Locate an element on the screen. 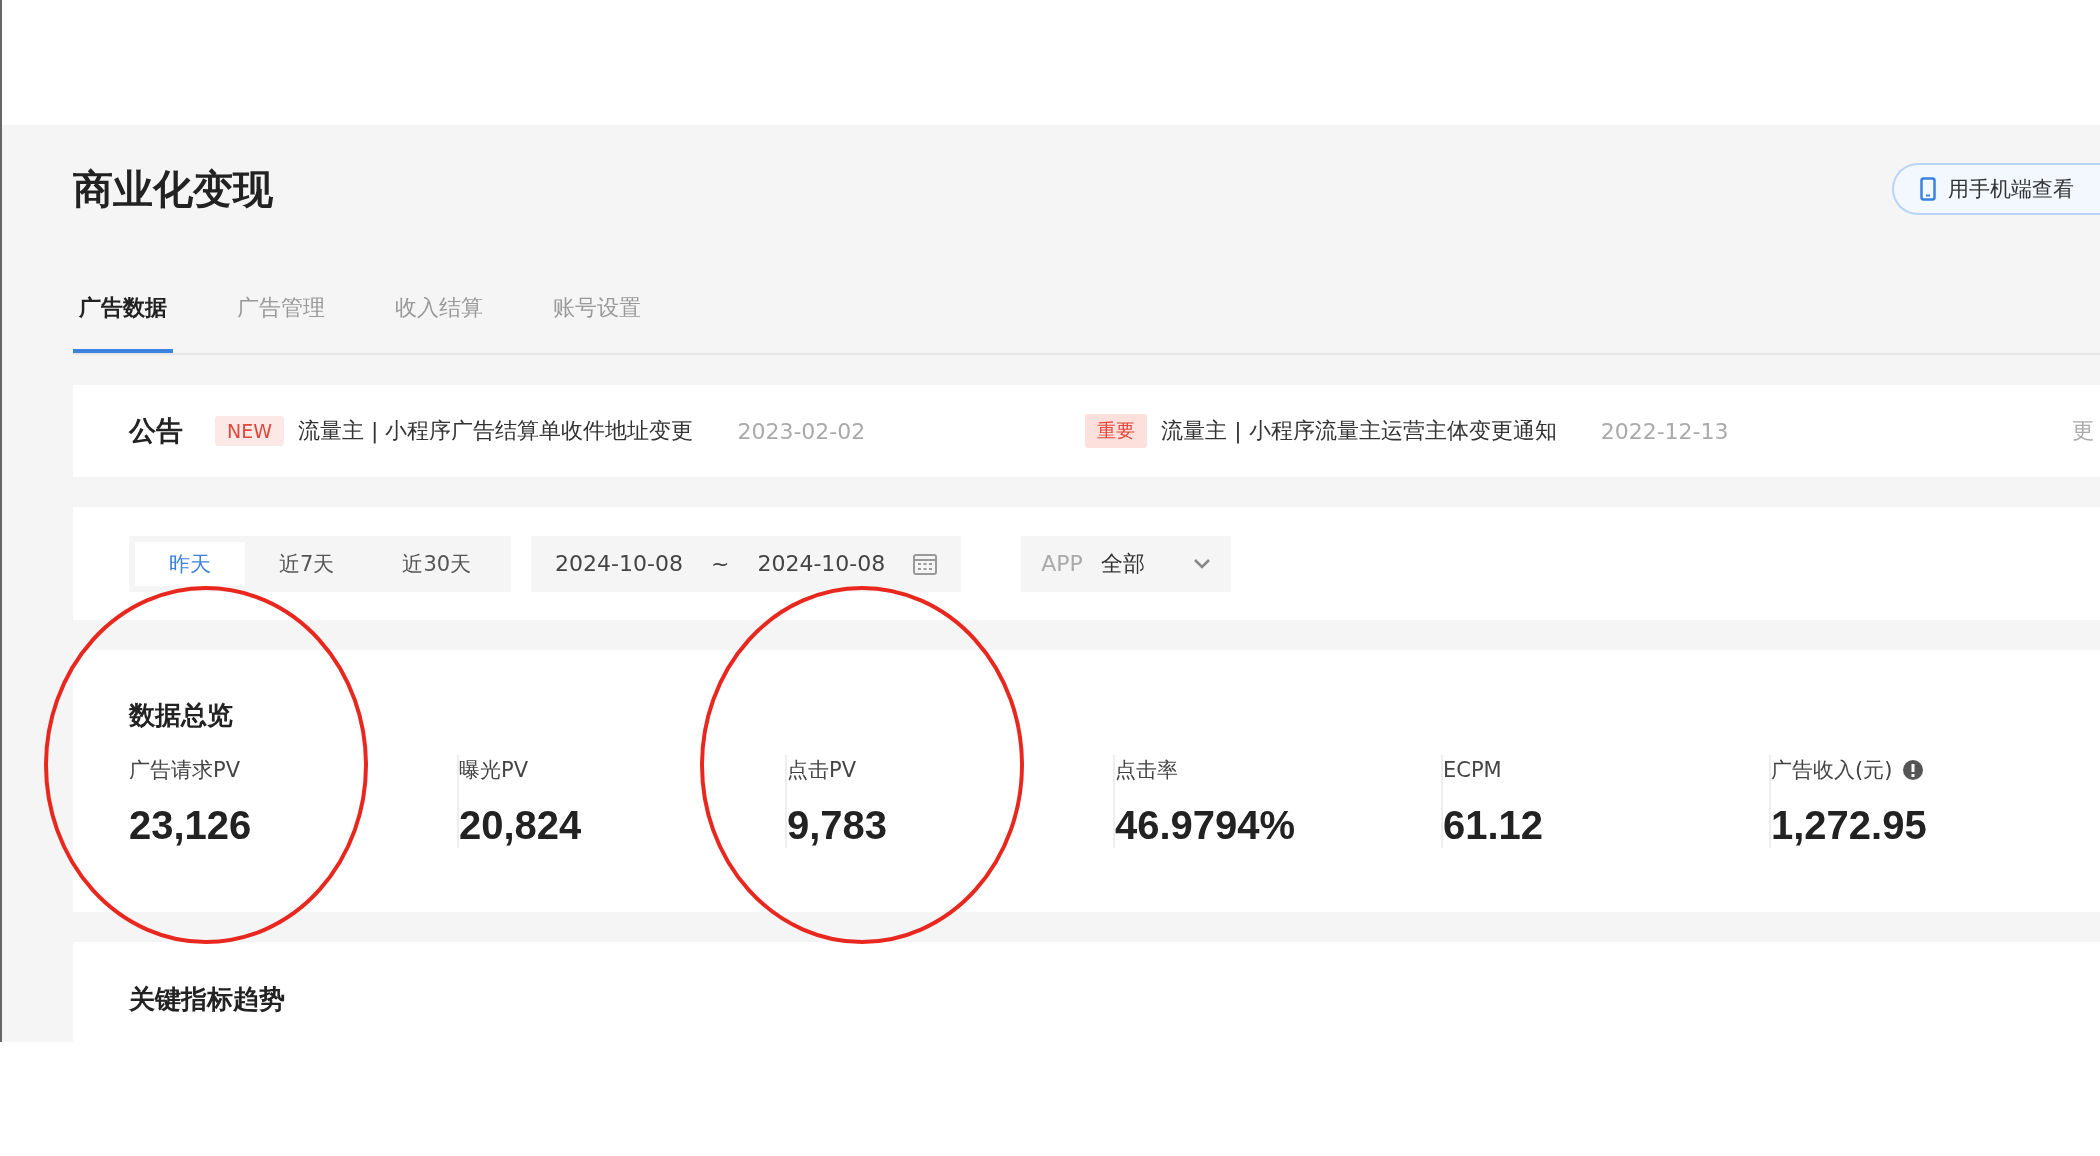  notice-tag: NEW is located at coordinates (249, 431).